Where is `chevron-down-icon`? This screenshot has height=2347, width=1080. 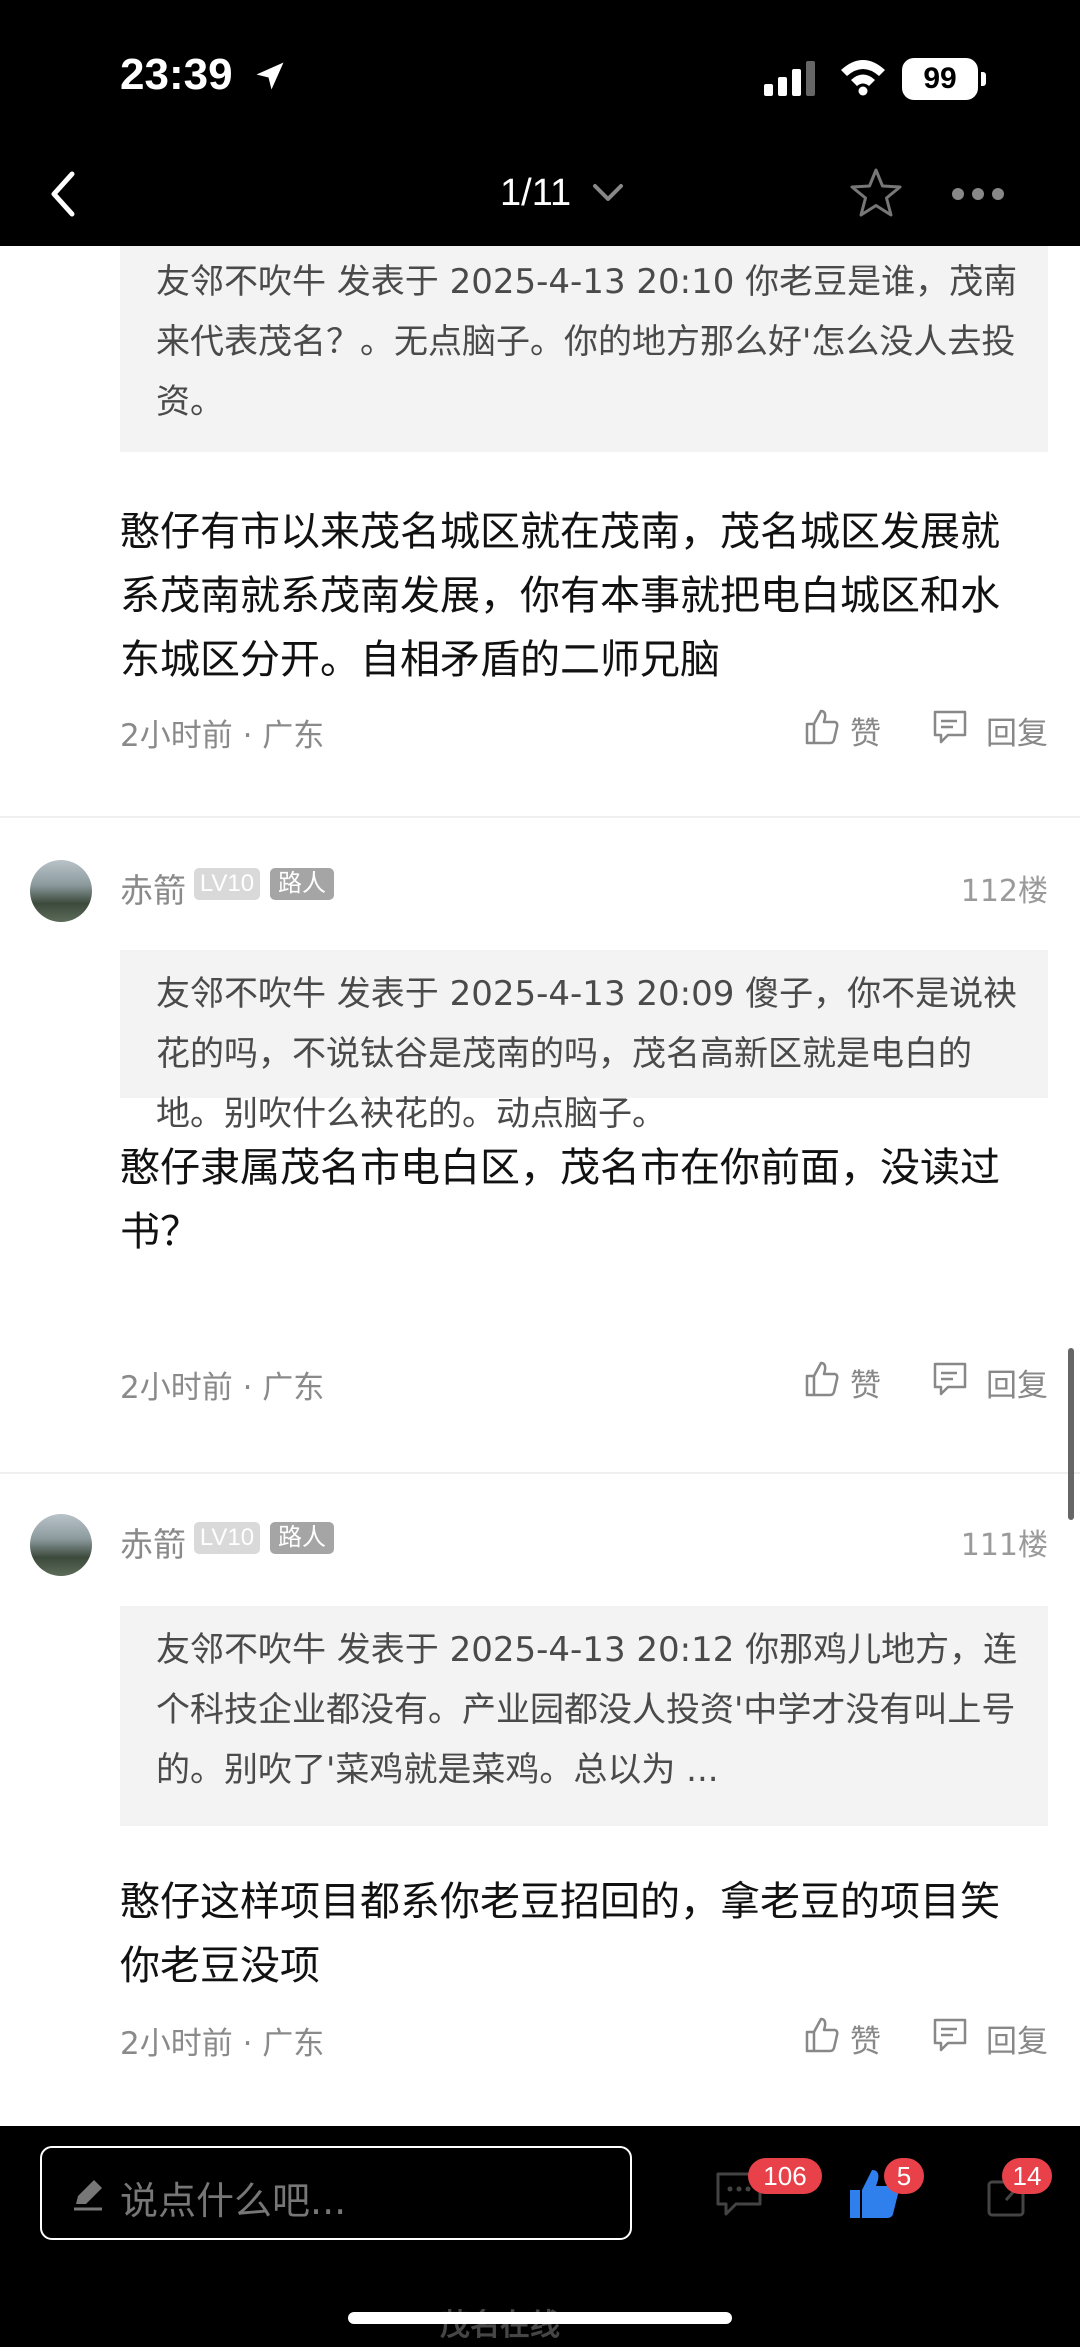 chevron-down-icon is located at coordinates (608, 193).